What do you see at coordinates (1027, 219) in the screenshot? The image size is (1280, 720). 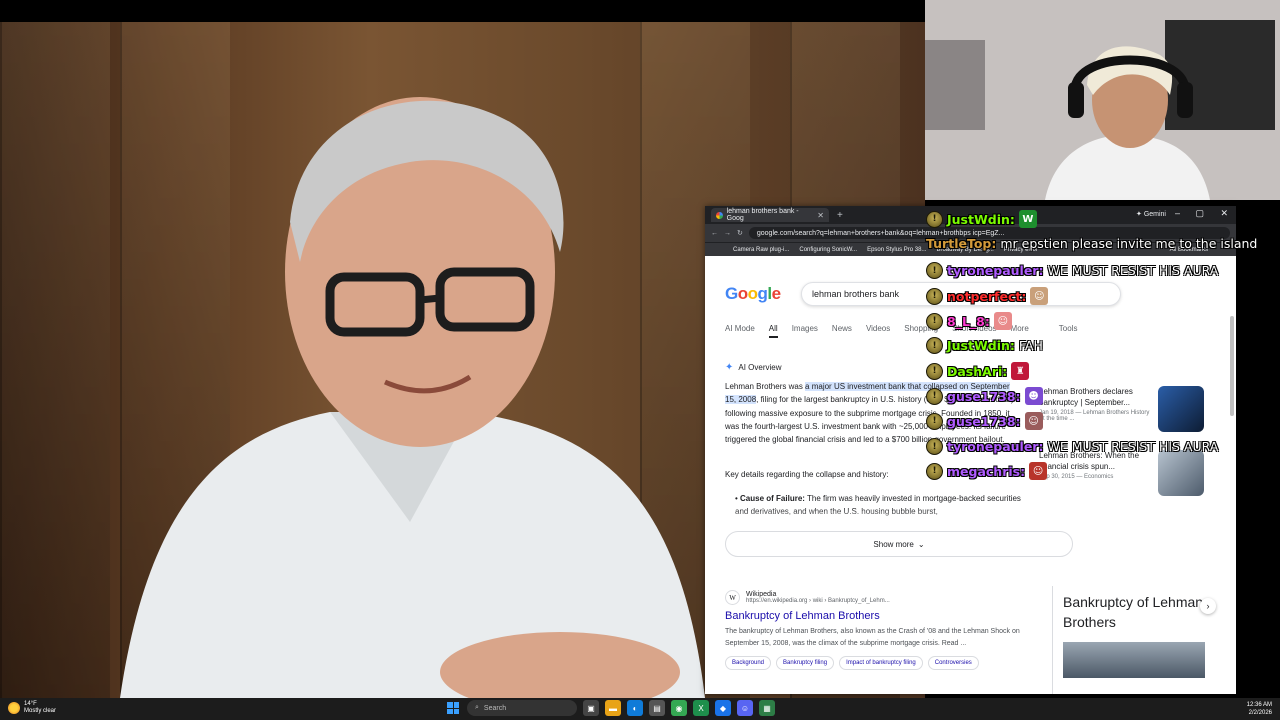 I see `emote-icon: W` at bounding box center [1027, 219].